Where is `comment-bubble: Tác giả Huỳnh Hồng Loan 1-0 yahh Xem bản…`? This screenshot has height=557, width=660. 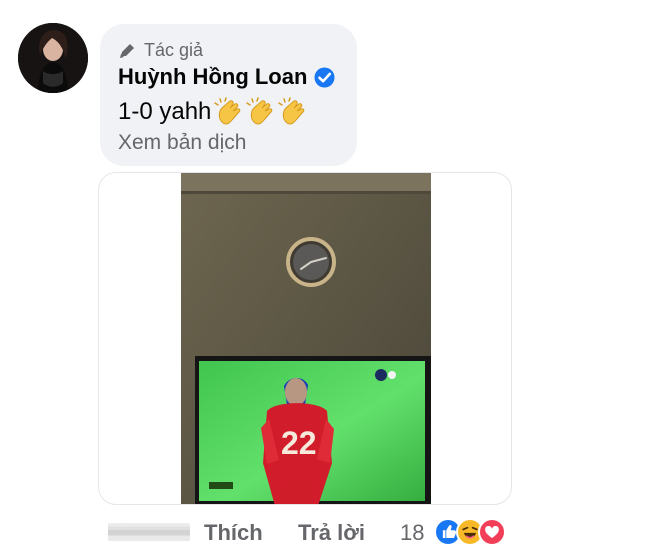
comment-bubble: Tác giả Huỳnh Hồng Loan 1-0 yahh Xem bản… is located at coordinates (228, 95).